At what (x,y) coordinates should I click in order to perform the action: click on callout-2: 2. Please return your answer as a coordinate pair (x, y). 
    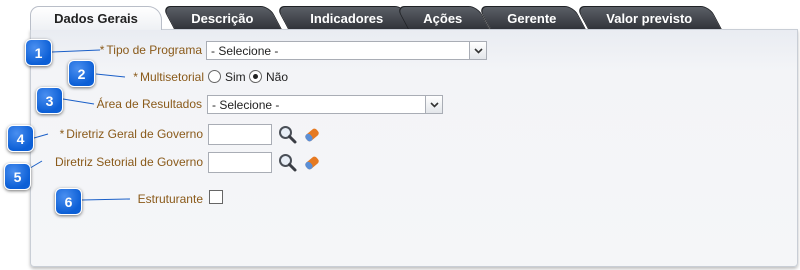
    Looking at the image, I should click on (81, 73).